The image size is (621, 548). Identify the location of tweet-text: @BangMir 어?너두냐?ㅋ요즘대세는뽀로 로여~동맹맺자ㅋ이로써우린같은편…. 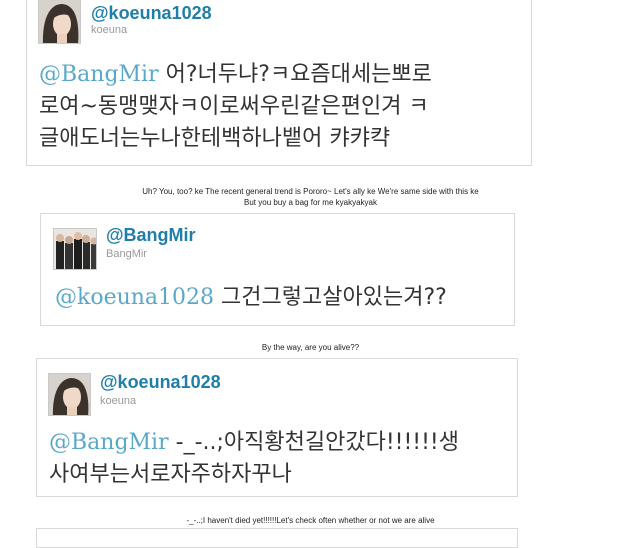
(235, 107).